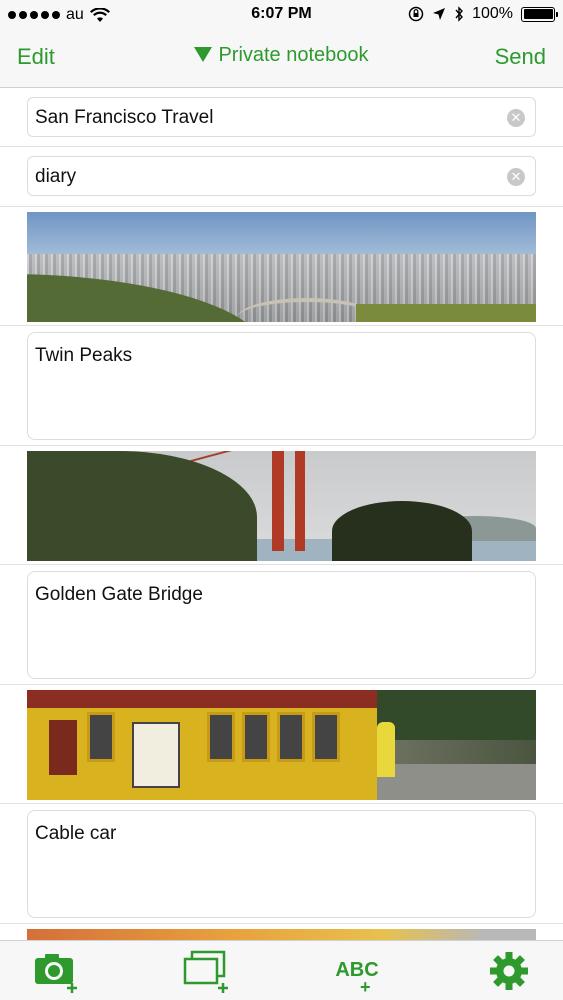  What do you see at coordinates (293, 55) in the screenshot?
I see `notebook-title: Private notebook` at bounding box center [293, 55].